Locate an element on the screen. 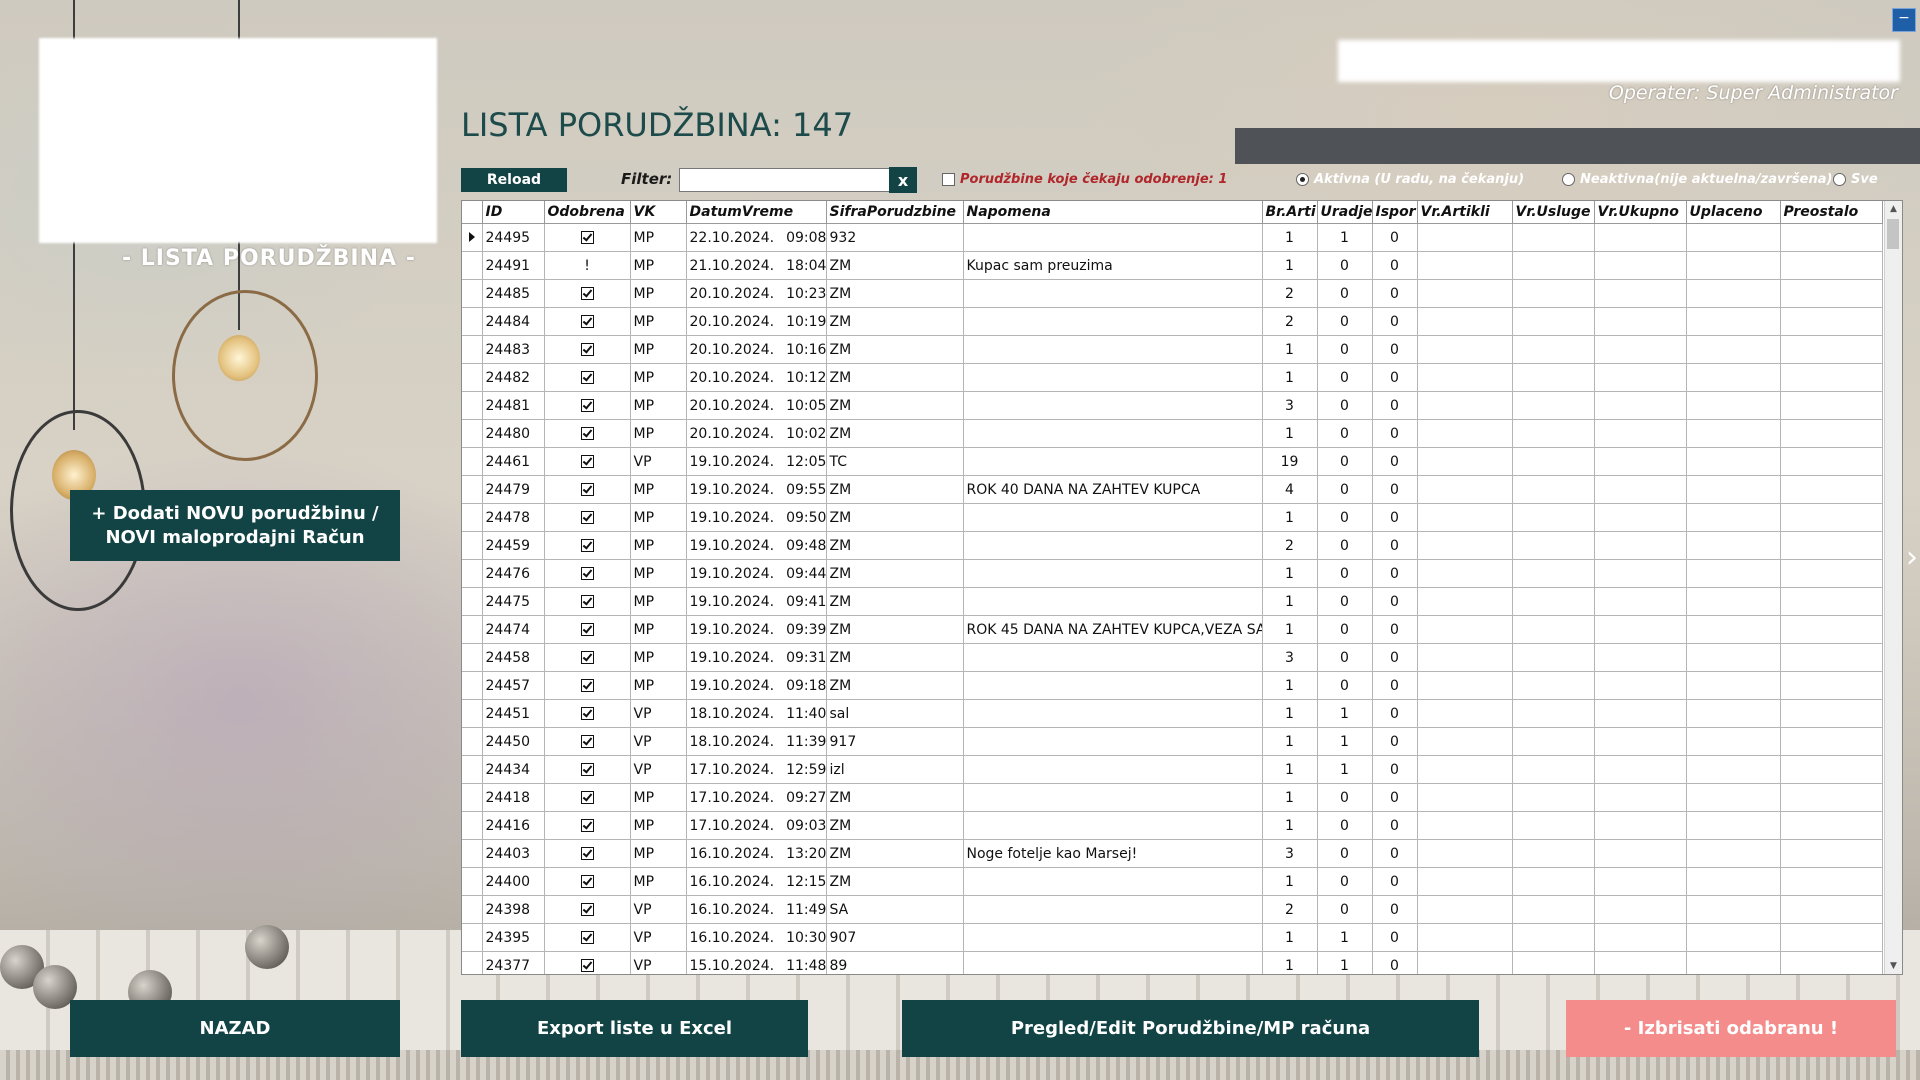 The height and width of the screenshot is (1080, 1920). table-row: 24476 MP 19.10.2024. 09:44 ZM 1 0 0 is located at coordinates (1172, 573).